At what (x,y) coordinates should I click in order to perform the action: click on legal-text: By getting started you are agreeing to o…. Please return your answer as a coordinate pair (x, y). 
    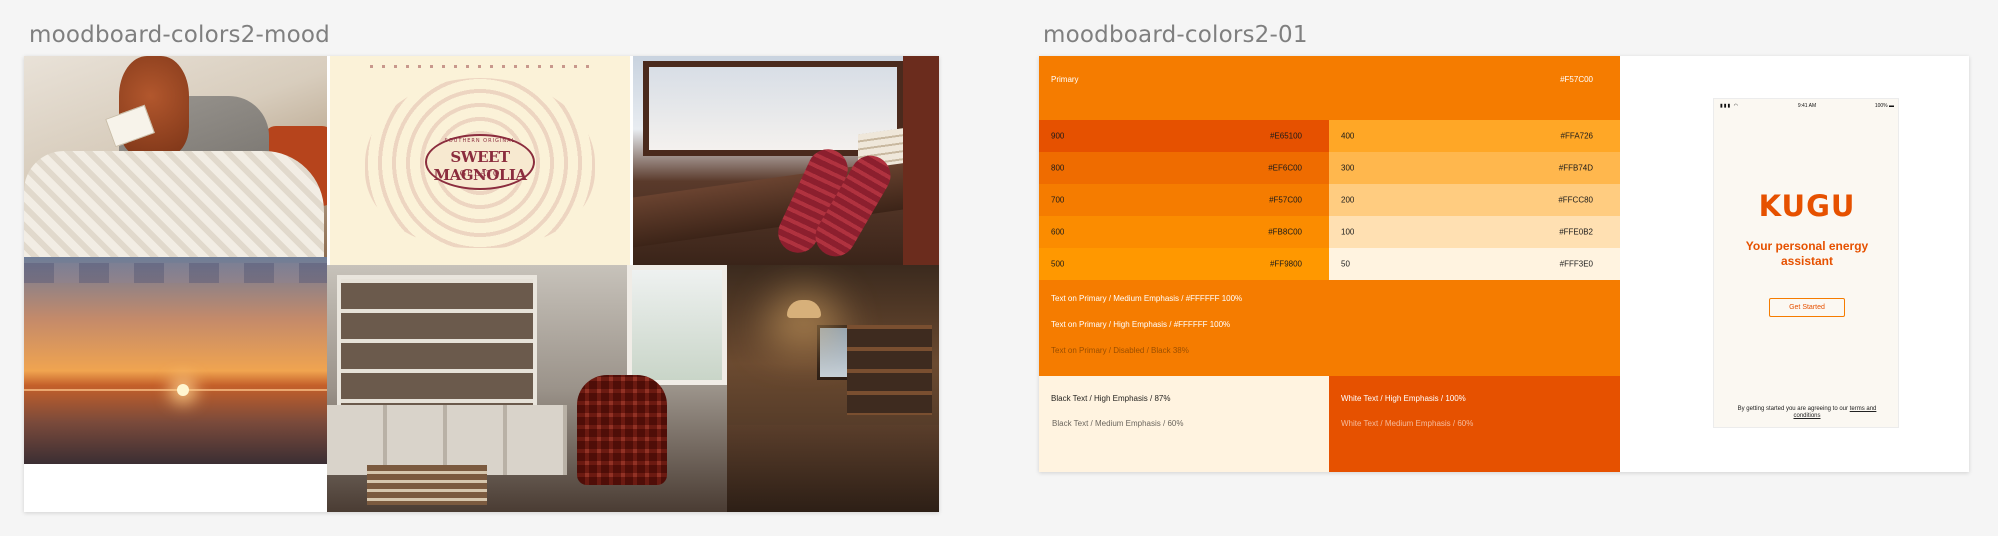
    Looking at the image, I should click on (1807, 413).